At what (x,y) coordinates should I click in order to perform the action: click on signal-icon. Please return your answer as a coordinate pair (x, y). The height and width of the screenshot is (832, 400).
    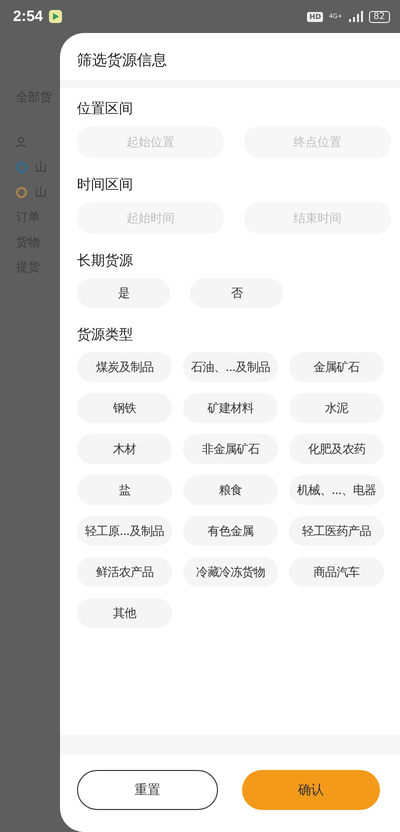
    Looking at the image, I should click on (355, 16).